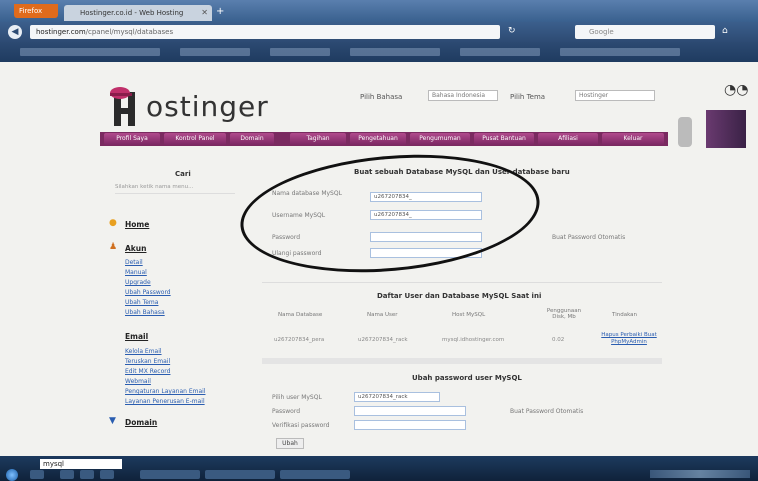 This screenshot has width=758, height=481. Describe the element at coordinates (252, 139) in the screenshot. I see `menu-domain: Domain` at that location.